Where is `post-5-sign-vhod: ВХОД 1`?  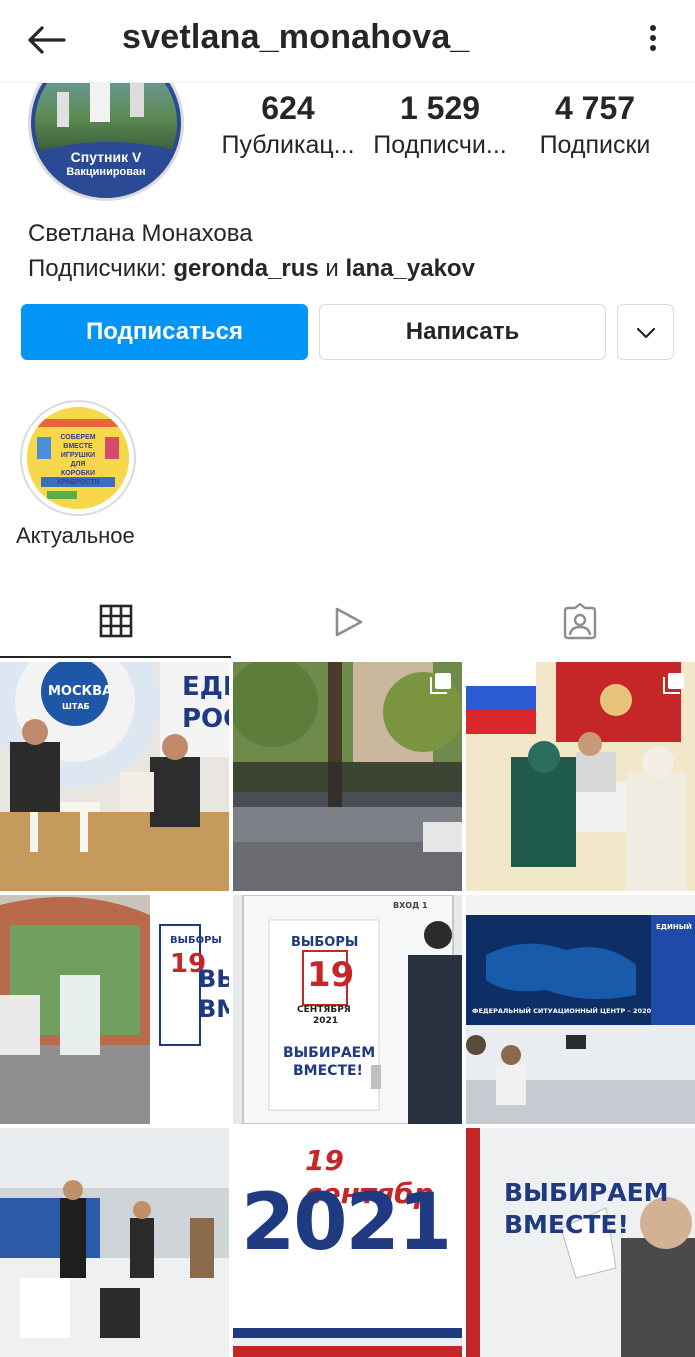 post-5-sign-vhod: ВХОД 1 is located at coordinates (410, 905).